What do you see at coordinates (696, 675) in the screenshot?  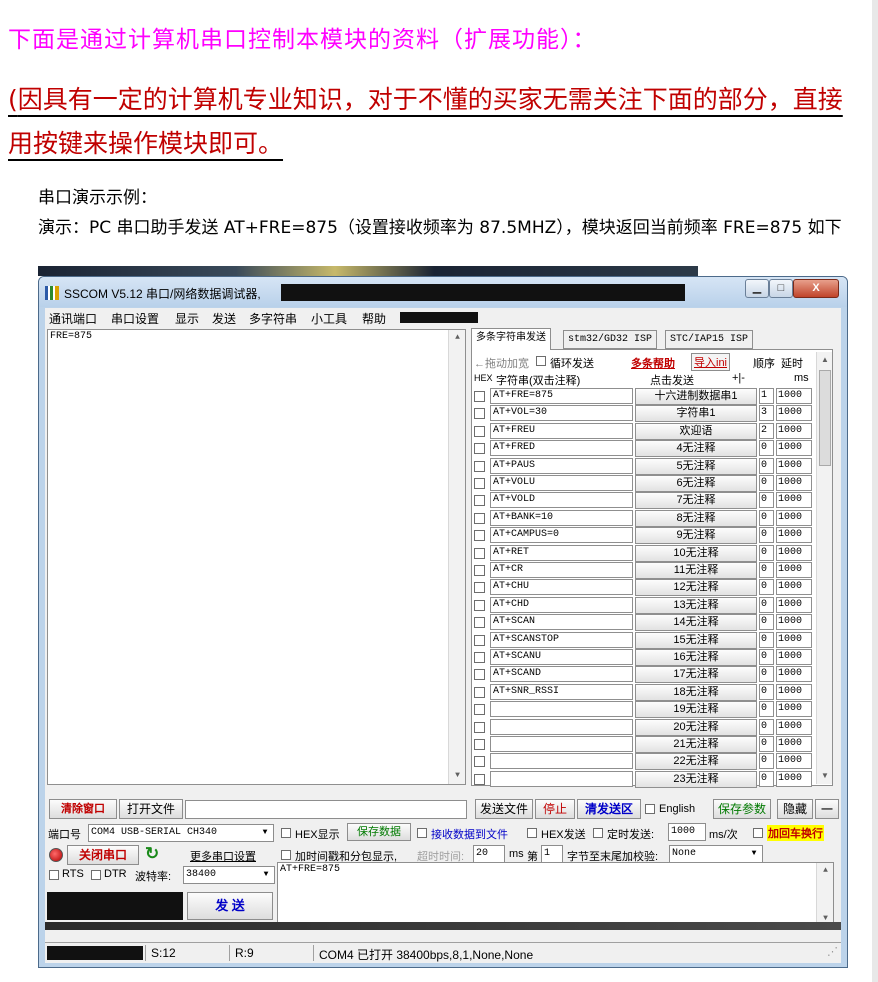 I see `row-send-button: 17无注释` at bounding box center [696, 675].